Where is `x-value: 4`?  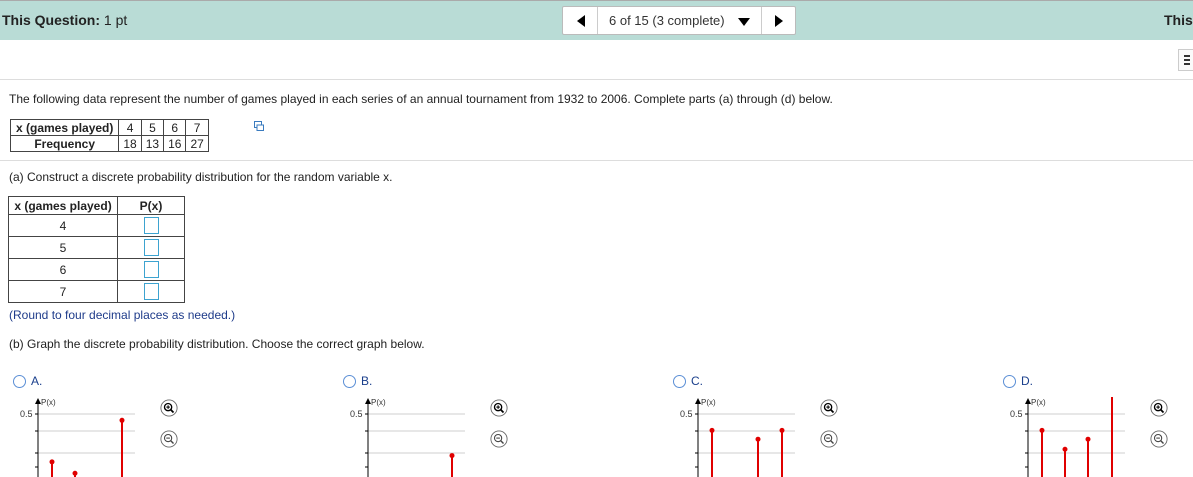 x-value: 4 is located at coordinates (130, 127).